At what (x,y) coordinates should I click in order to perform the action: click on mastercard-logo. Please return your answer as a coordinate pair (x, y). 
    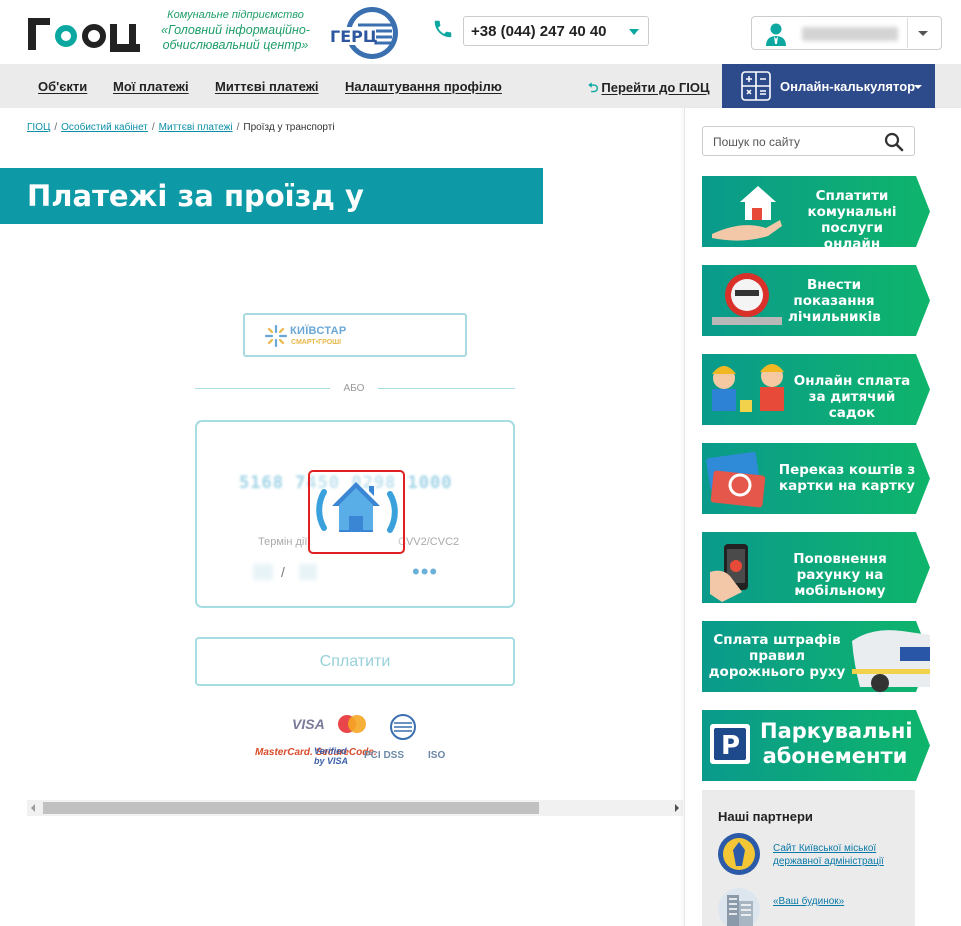
    Looking at the image, I should click on (352, 724).